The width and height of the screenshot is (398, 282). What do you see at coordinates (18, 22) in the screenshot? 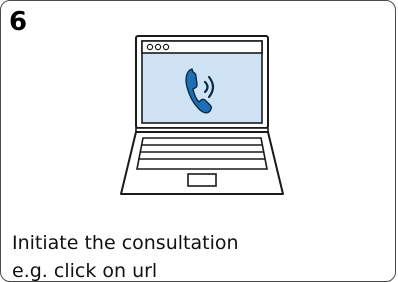
I see `step-number: 6` at bounding box center [18, 22].